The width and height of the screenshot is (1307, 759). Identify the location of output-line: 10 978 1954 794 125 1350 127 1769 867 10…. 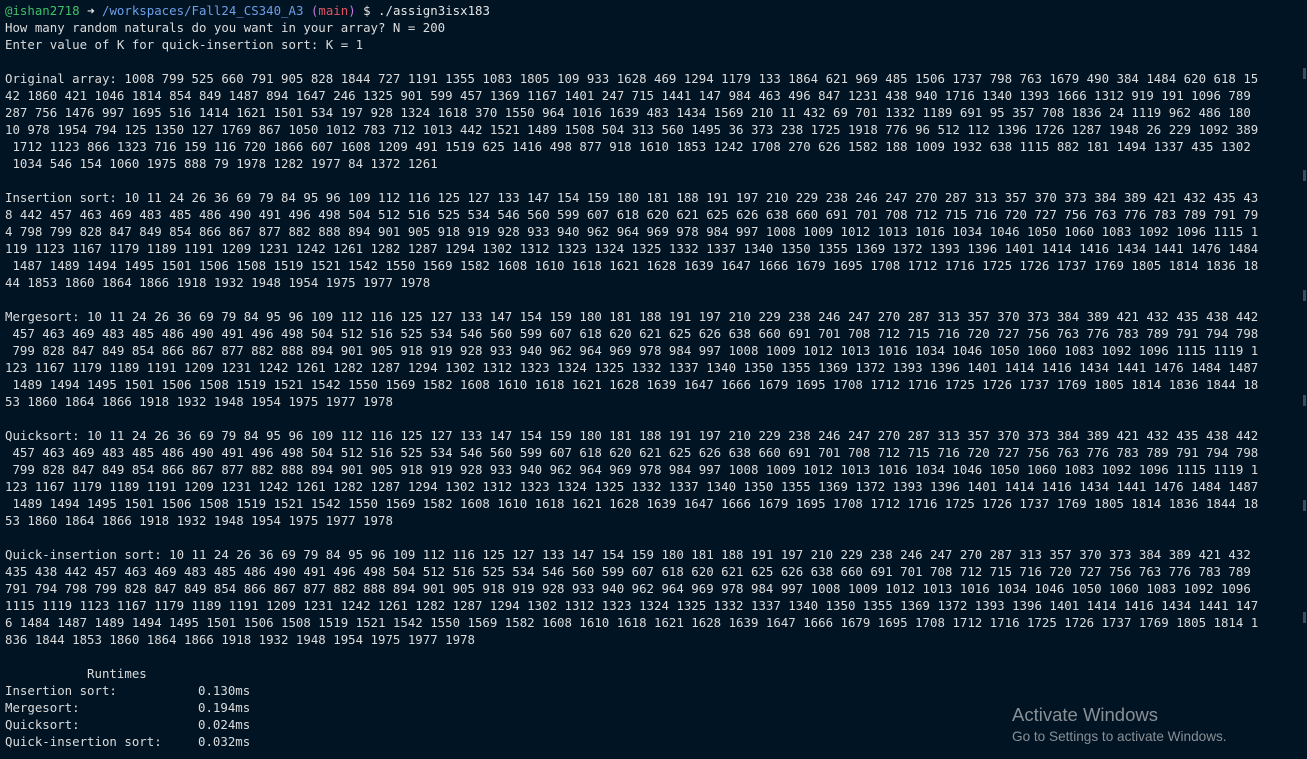
(632, 129).